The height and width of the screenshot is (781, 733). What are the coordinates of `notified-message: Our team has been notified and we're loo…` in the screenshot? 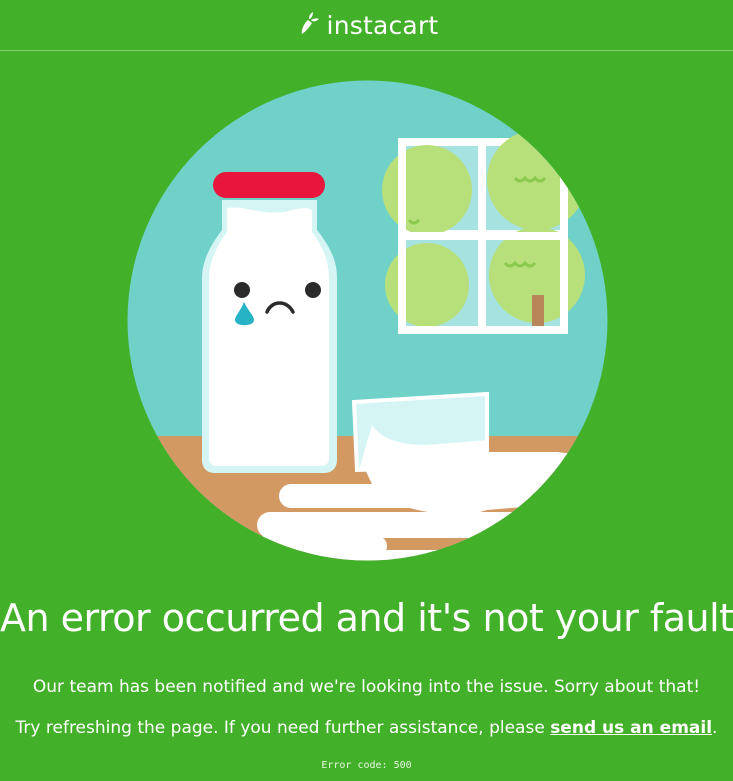 It's located at (366, 687).